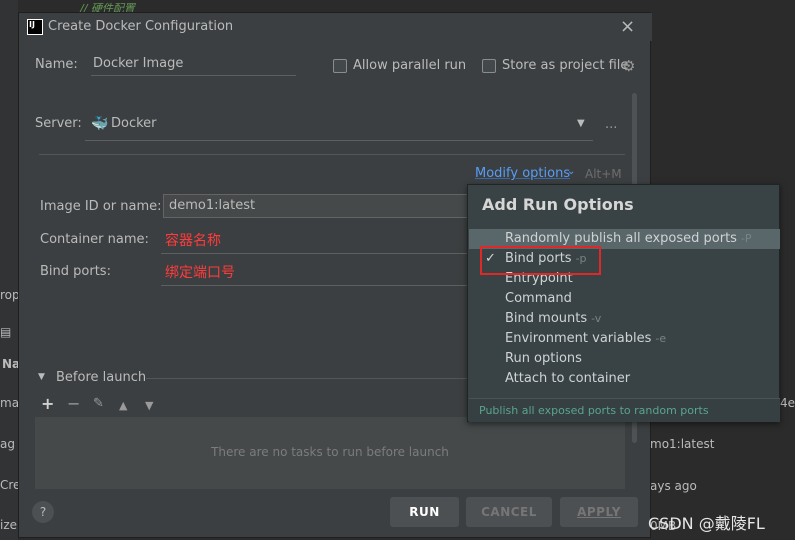 This screenshot has width=795, height=540. Describe the element at coordinates (200, 273) in the screenshot. I see `ports-note: 绑定端口号` at that location.